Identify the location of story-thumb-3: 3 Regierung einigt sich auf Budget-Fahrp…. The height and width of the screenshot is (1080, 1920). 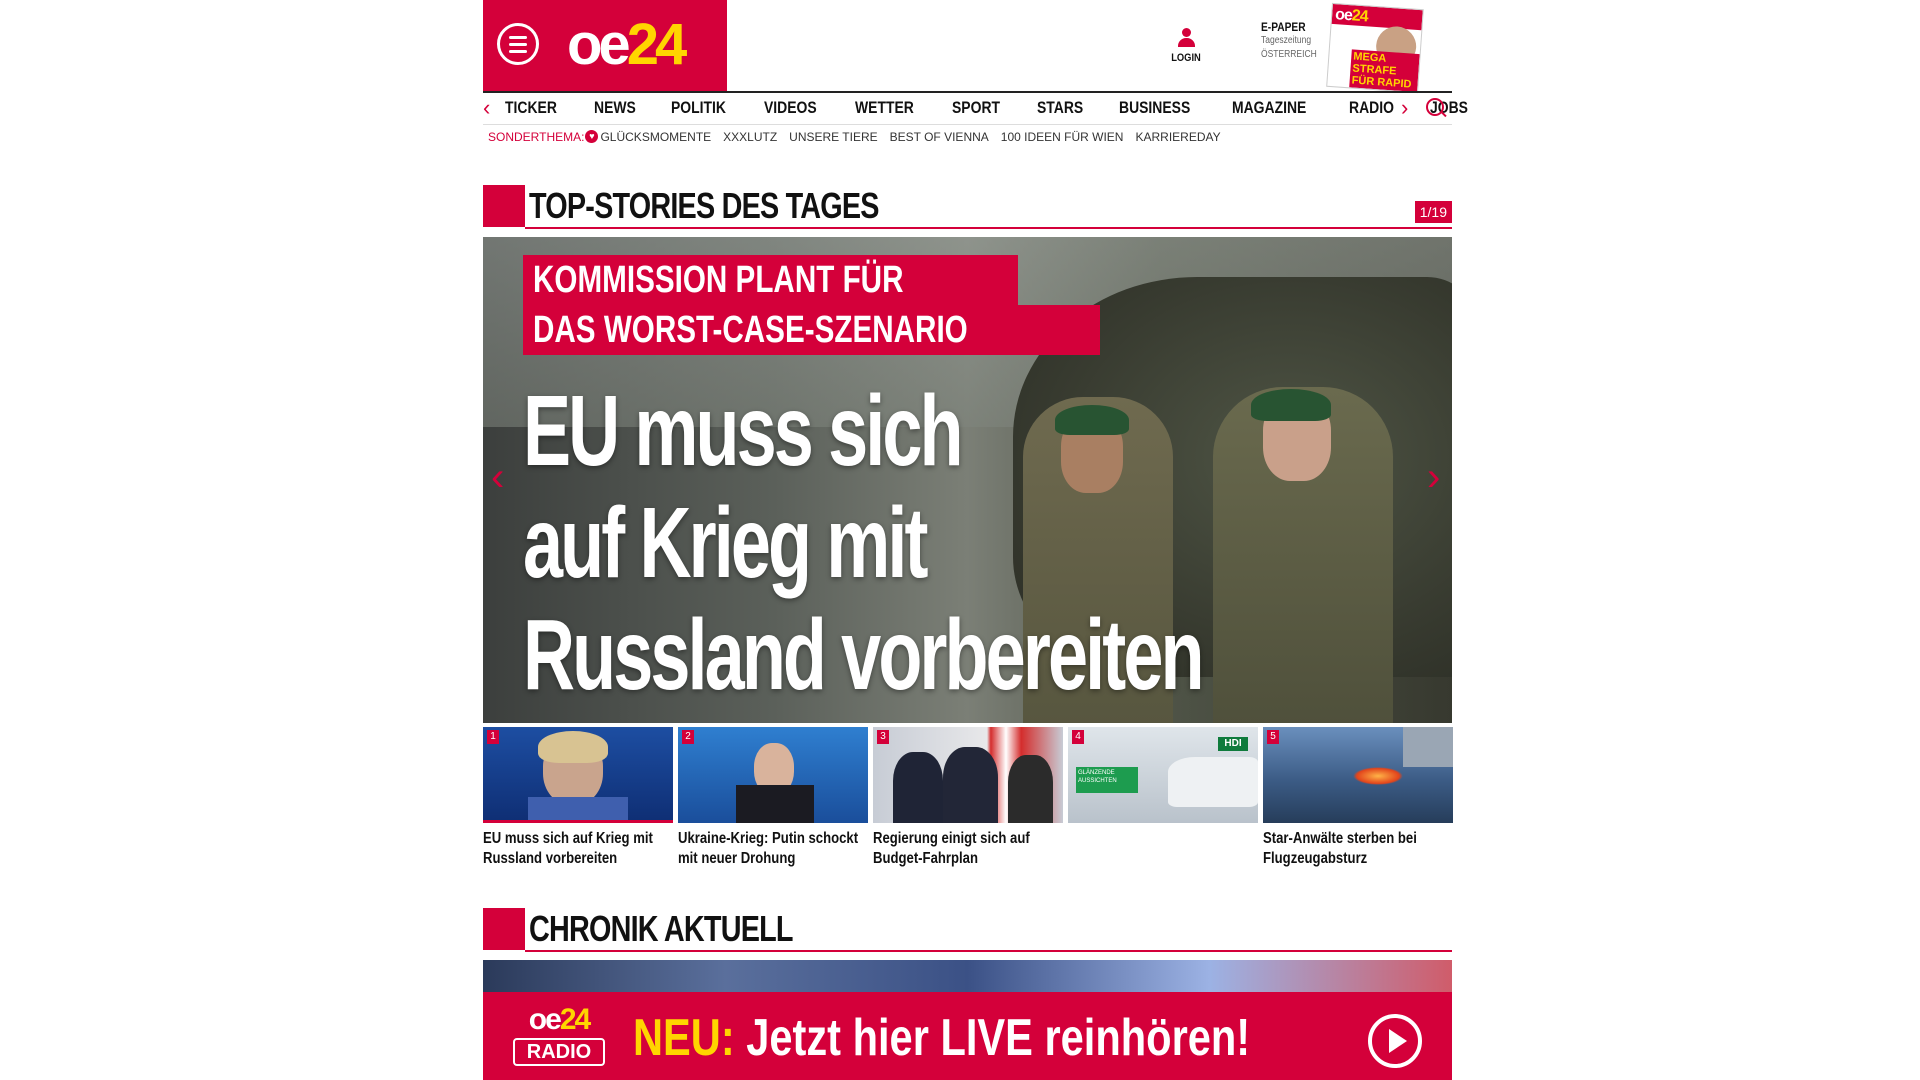
(968, 798).